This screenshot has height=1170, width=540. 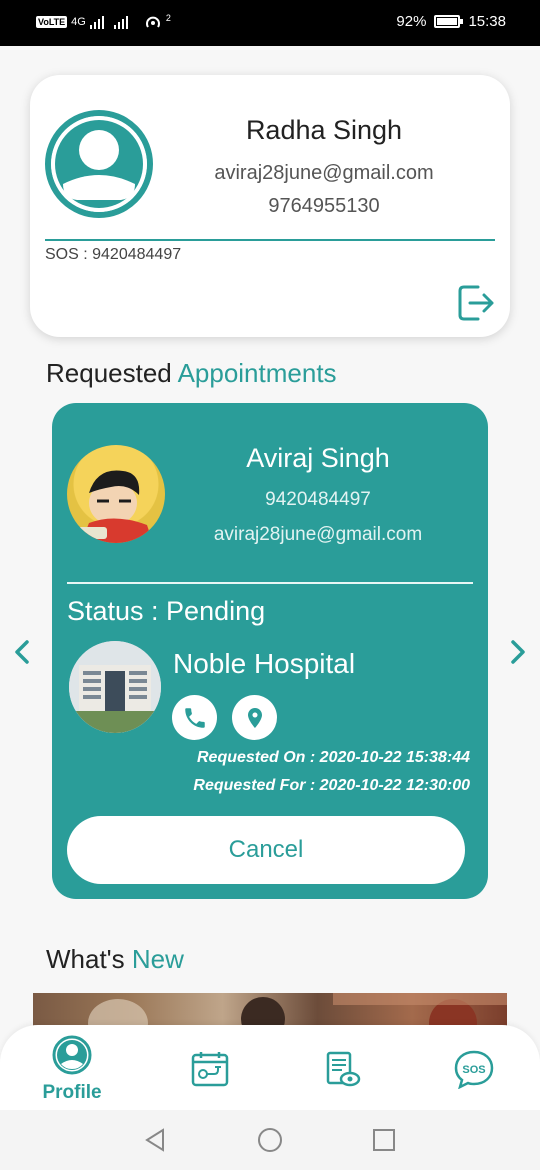 I want to click on profile-avatar-icon, so click(x=99, y=164).